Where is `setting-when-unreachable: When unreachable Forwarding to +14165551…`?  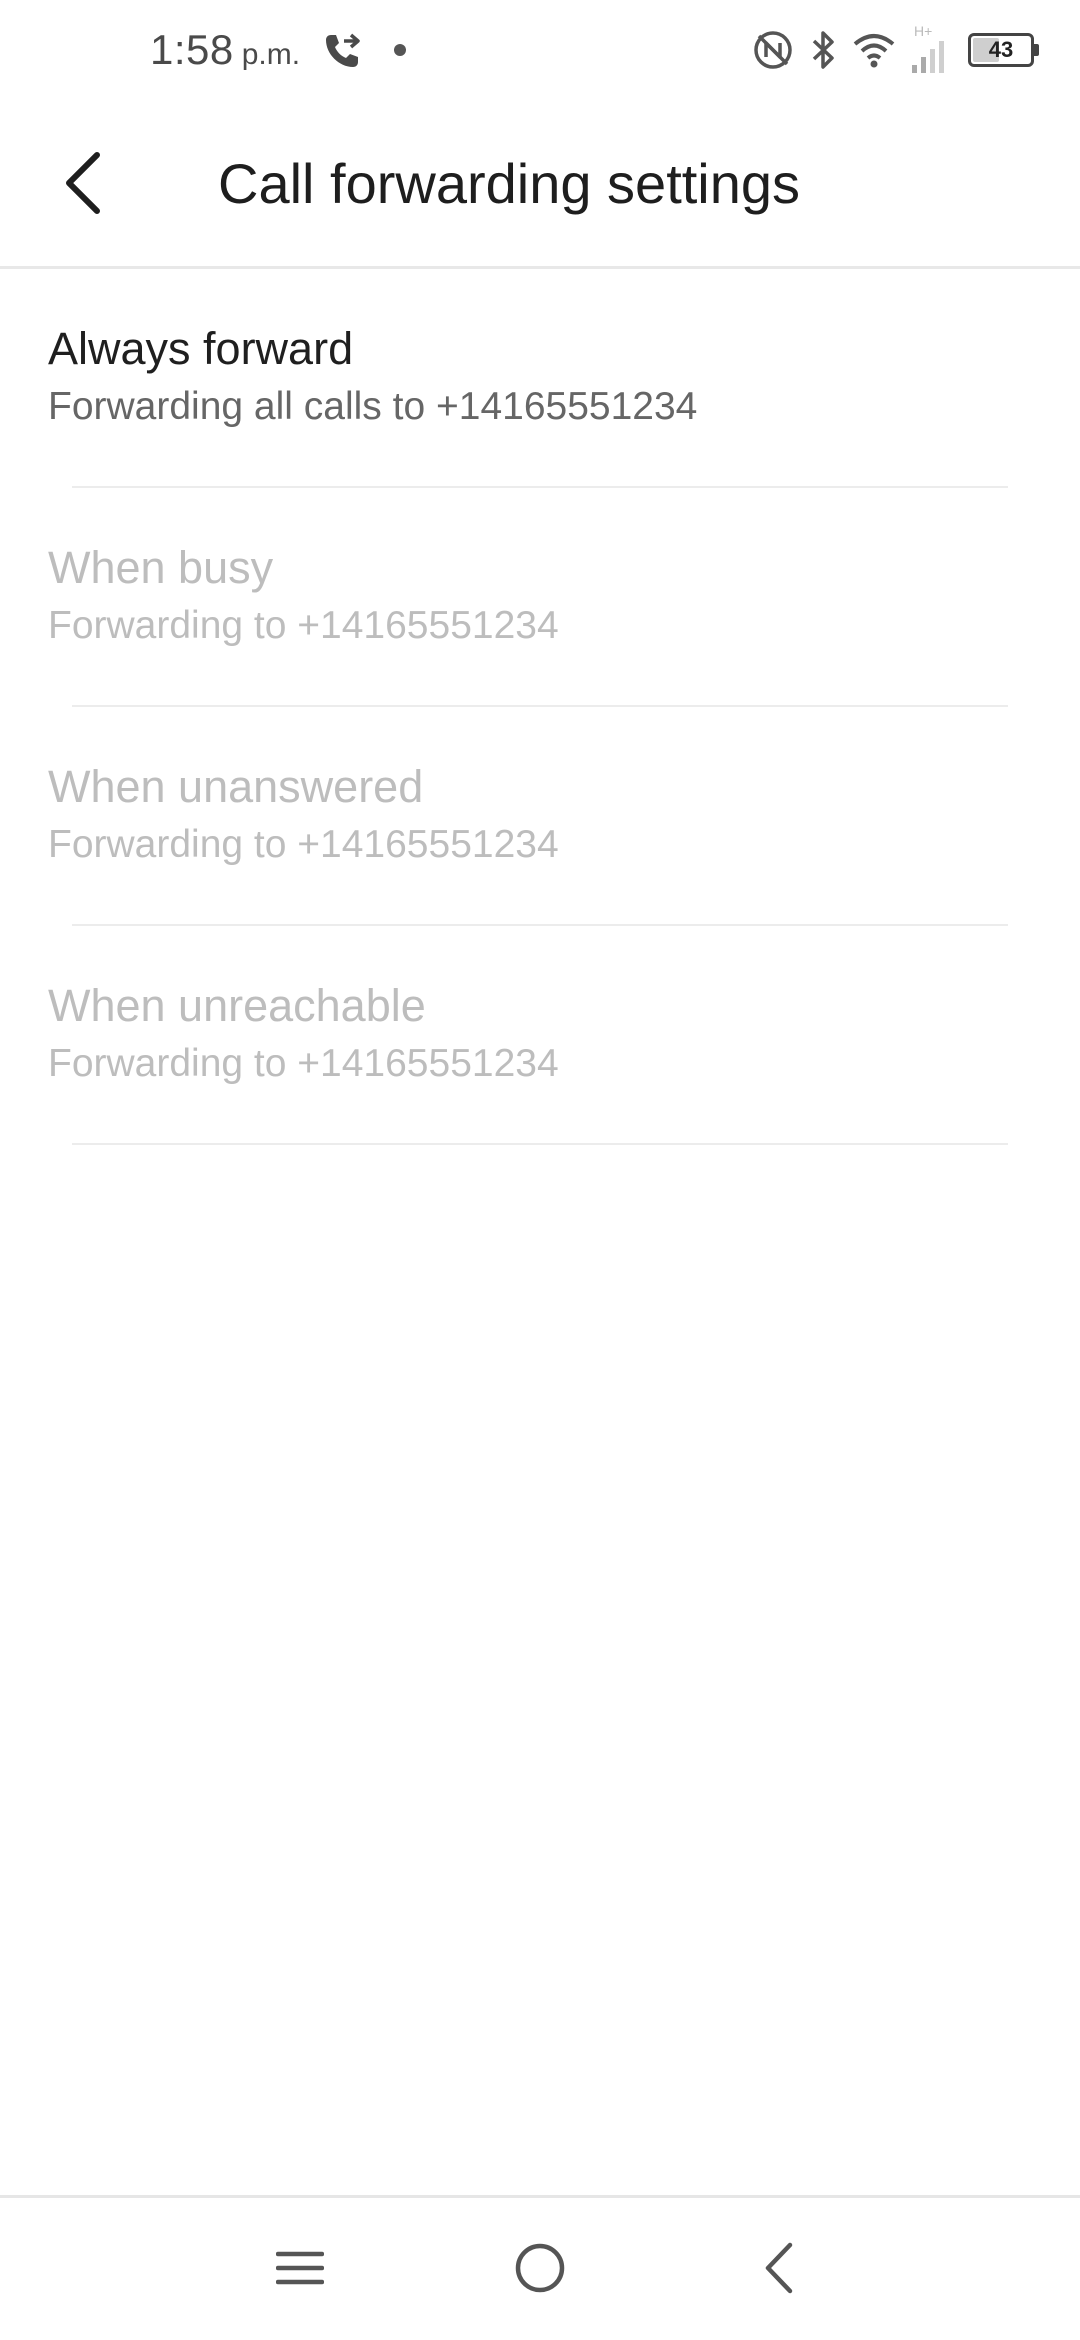 setting-when-unreachable: When unreachable Forwarding to +14165551… is located at coordinates (540, 1035).